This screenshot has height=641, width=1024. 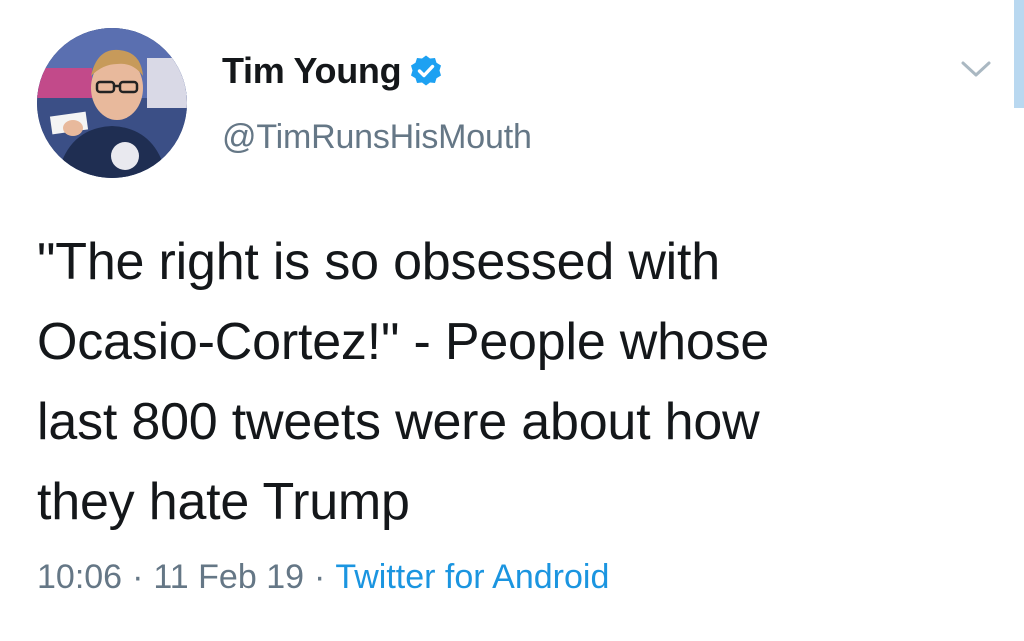 I want to click on author-row: Tim Young, so click(x=332, y=71).